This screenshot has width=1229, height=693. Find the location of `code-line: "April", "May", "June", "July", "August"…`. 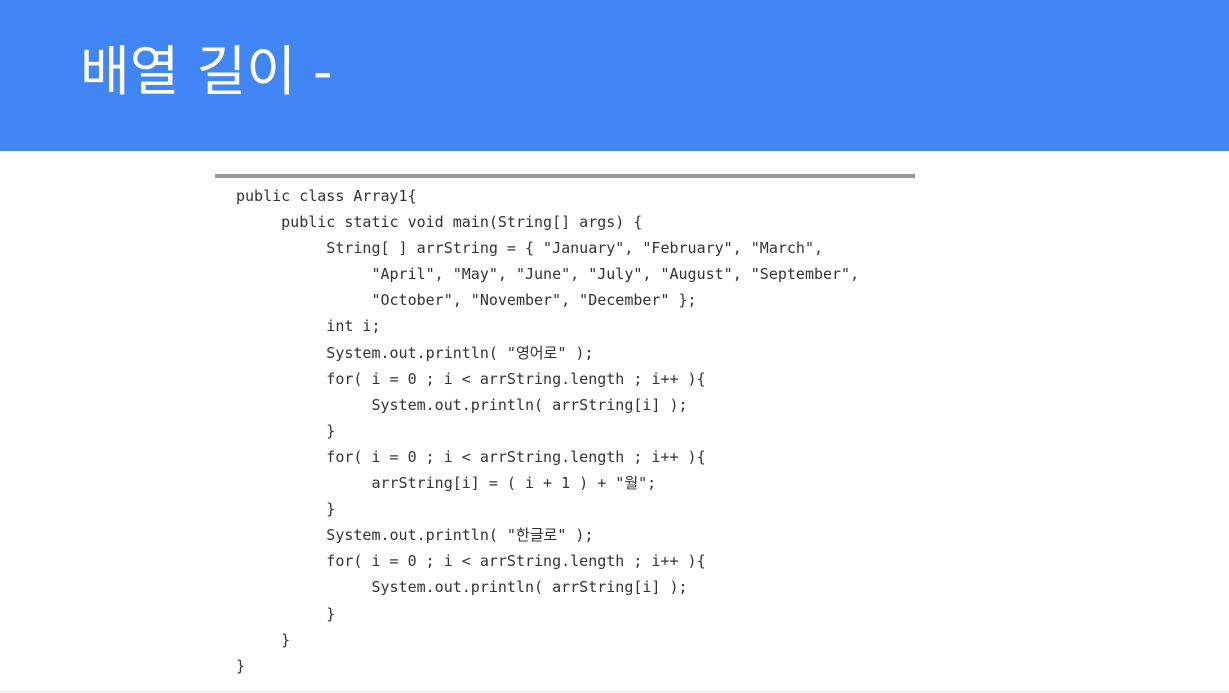

code-line: "April", "May", "June", "July", "August"… is located at coordinates (548, 274).